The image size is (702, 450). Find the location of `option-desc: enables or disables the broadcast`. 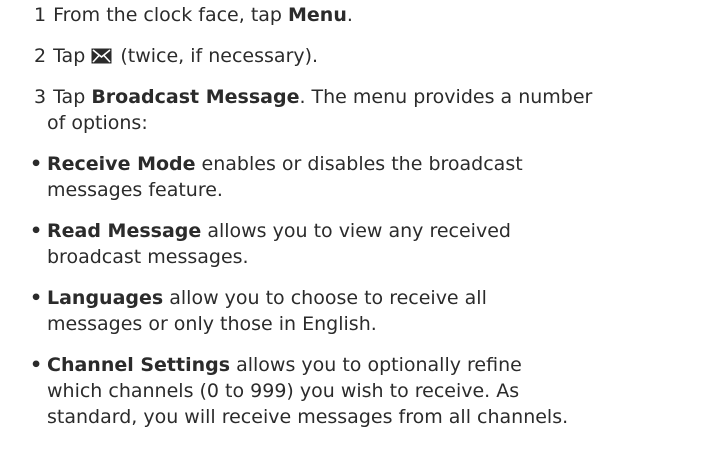

option-desc: enables or disables the broadcast is located at coordinates (359, 164).